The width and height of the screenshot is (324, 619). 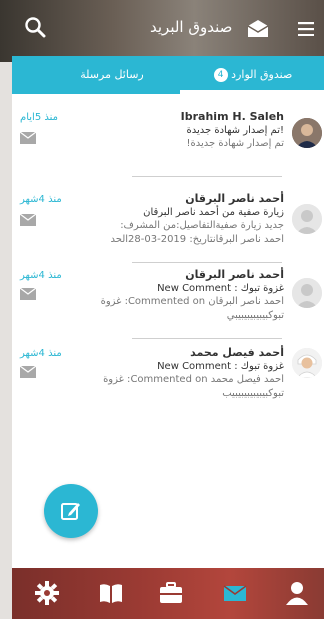 I want to click on compose-button, so click(x=71, y=511).